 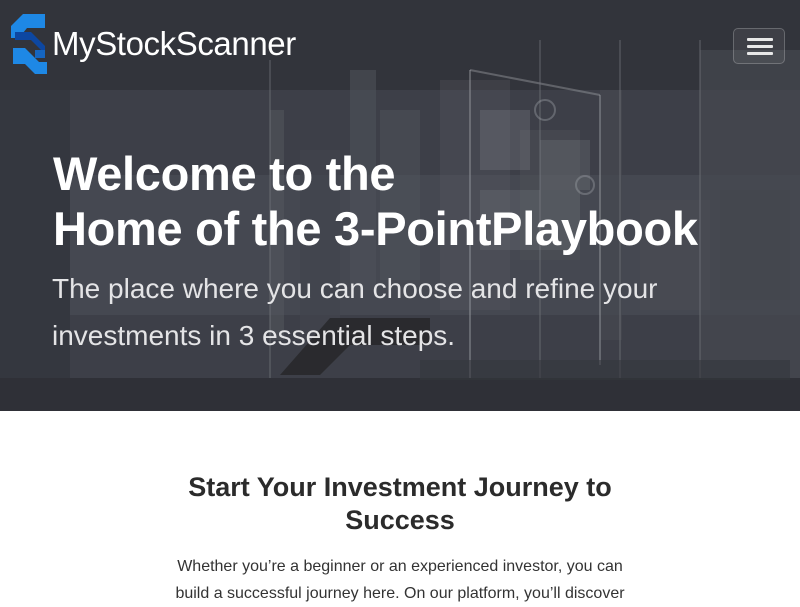 I want to click on s-logo-icon, so click(x=29, y=44).